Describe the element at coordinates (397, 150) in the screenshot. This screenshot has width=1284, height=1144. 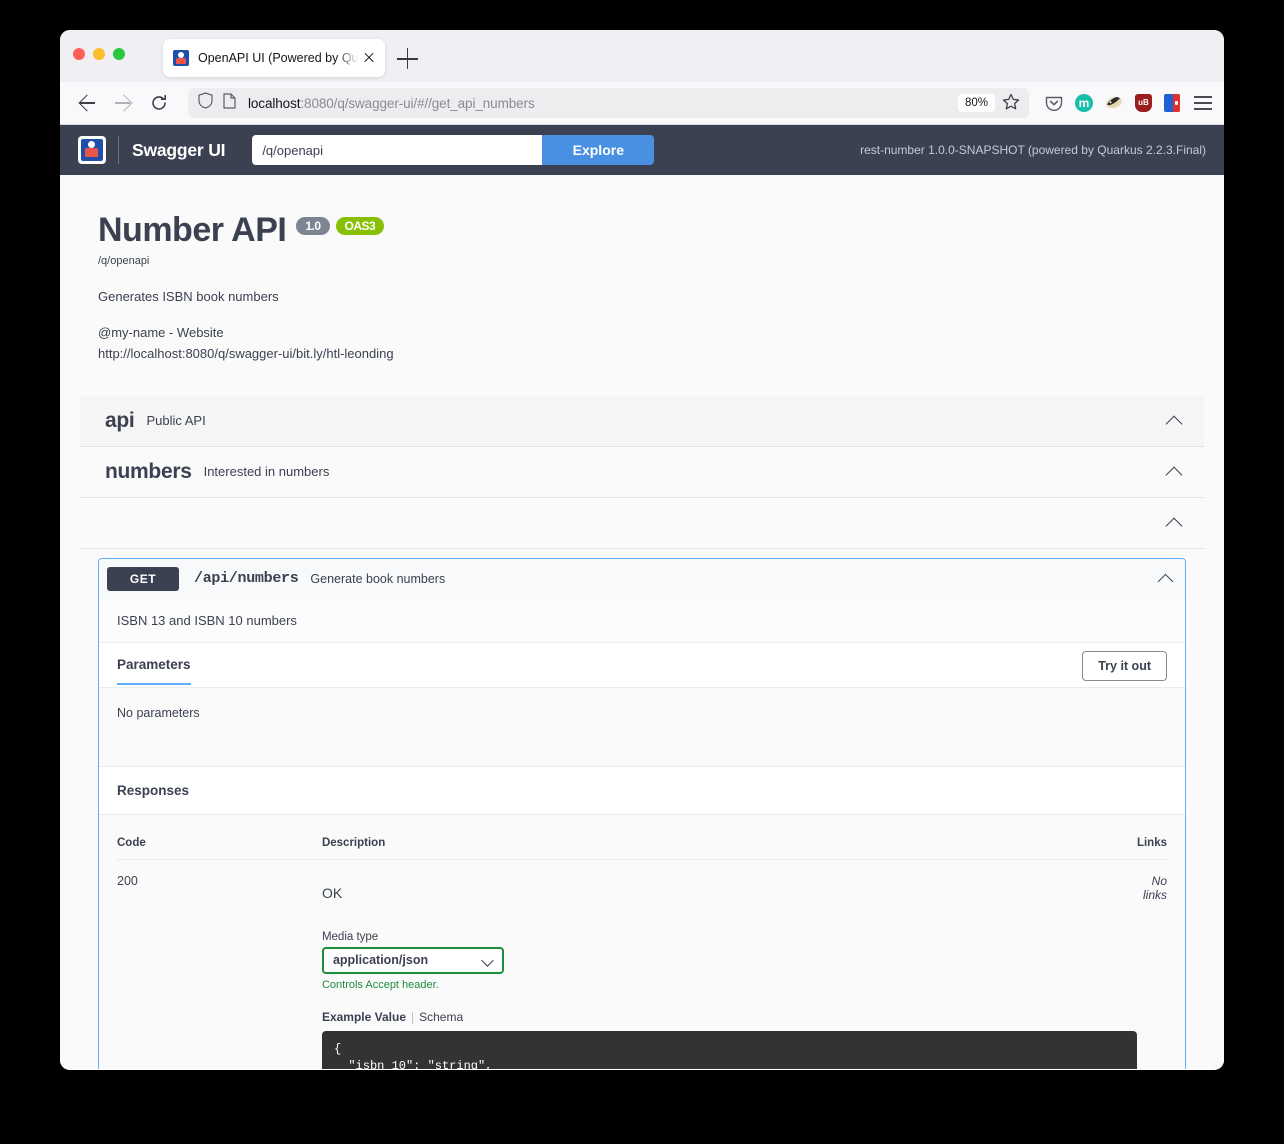
I see `spec-url-input` at that location.